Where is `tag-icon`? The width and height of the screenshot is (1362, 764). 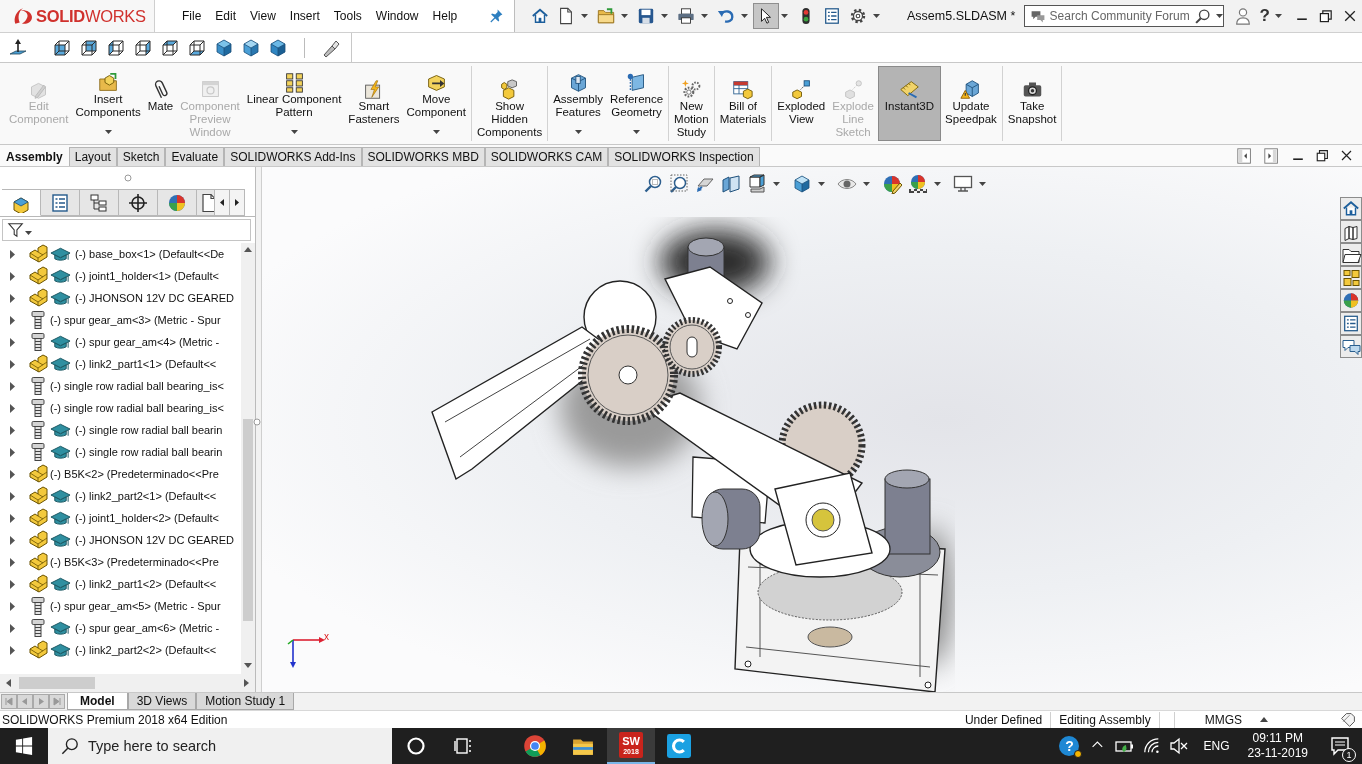
tag-icon is located at coordinates (1348, 719).